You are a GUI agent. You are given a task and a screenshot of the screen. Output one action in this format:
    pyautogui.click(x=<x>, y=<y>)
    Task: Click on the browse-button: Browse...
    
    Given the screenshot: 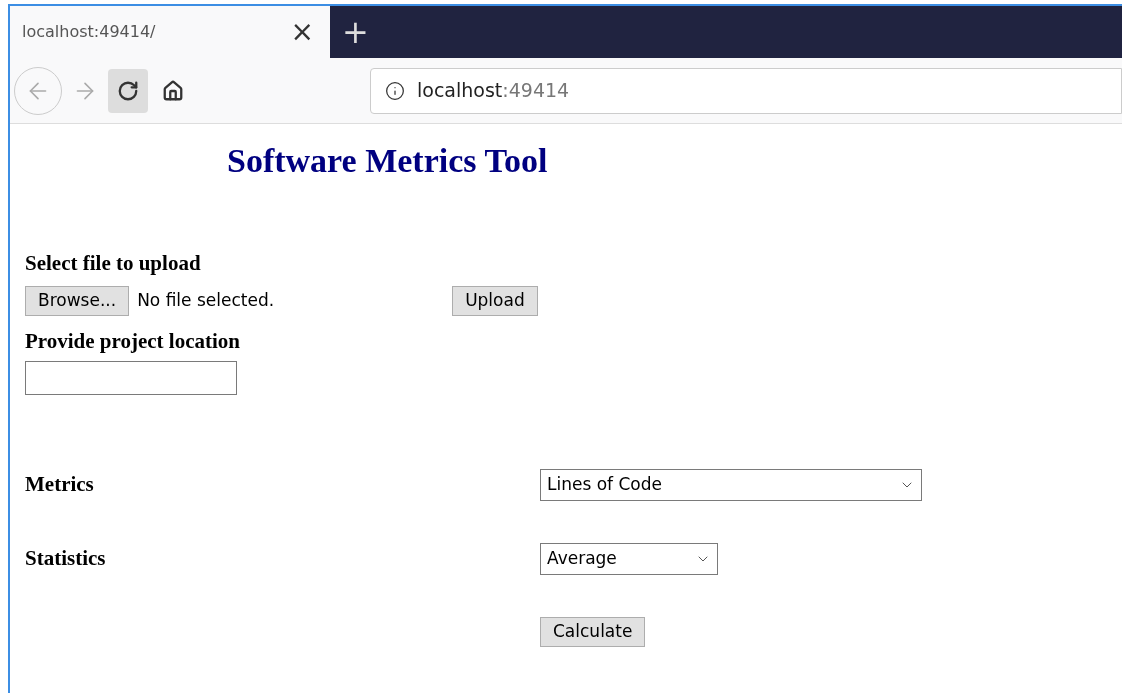 What is the action you would take?
    pyautogui.click(x=77, y=300)
    